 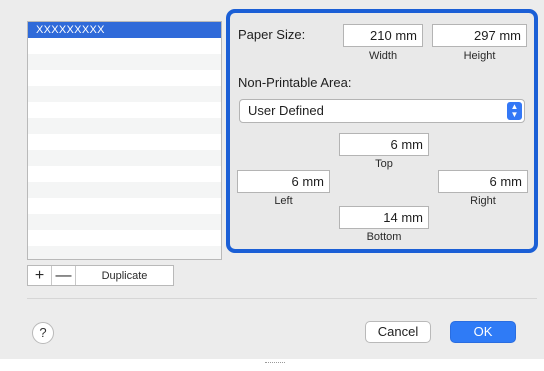 What do you see at coordinates (384, 217) in the screenshot?
I see `bottom-margin-field: 14 mm` at bounding box center [384, 217].